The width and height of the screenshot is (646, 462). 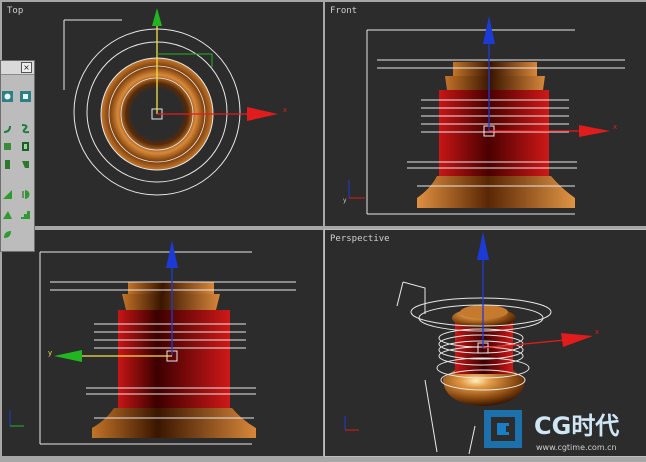 I want to click on left-red-body, so click(x=174, y=359).